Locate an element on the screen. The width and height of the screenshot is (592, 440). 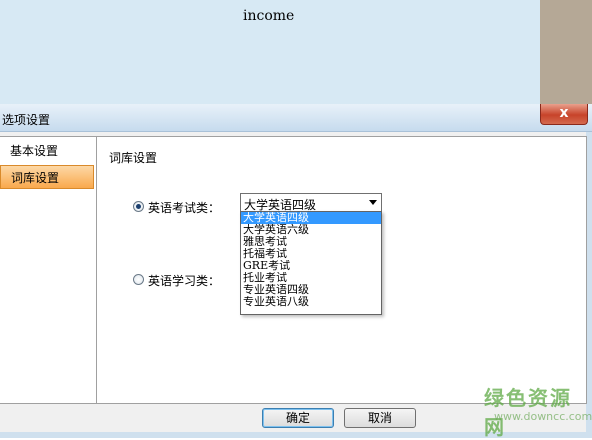
exam-category-select: 大学英语四级 is located at coordinates (311, 202).